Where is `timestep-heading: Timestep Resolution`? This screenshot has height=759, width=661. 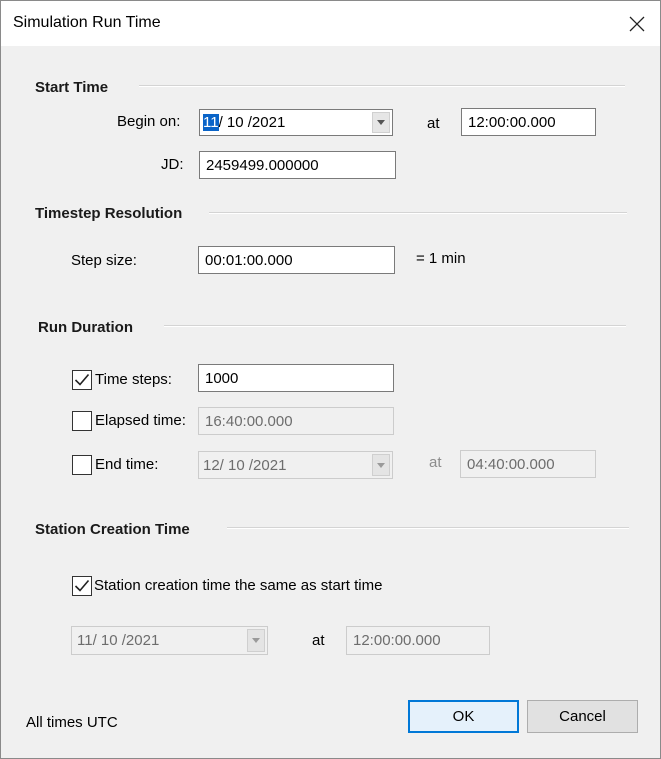
timestep-heading: Timestep Resolution is located at coordinates (109, 213).